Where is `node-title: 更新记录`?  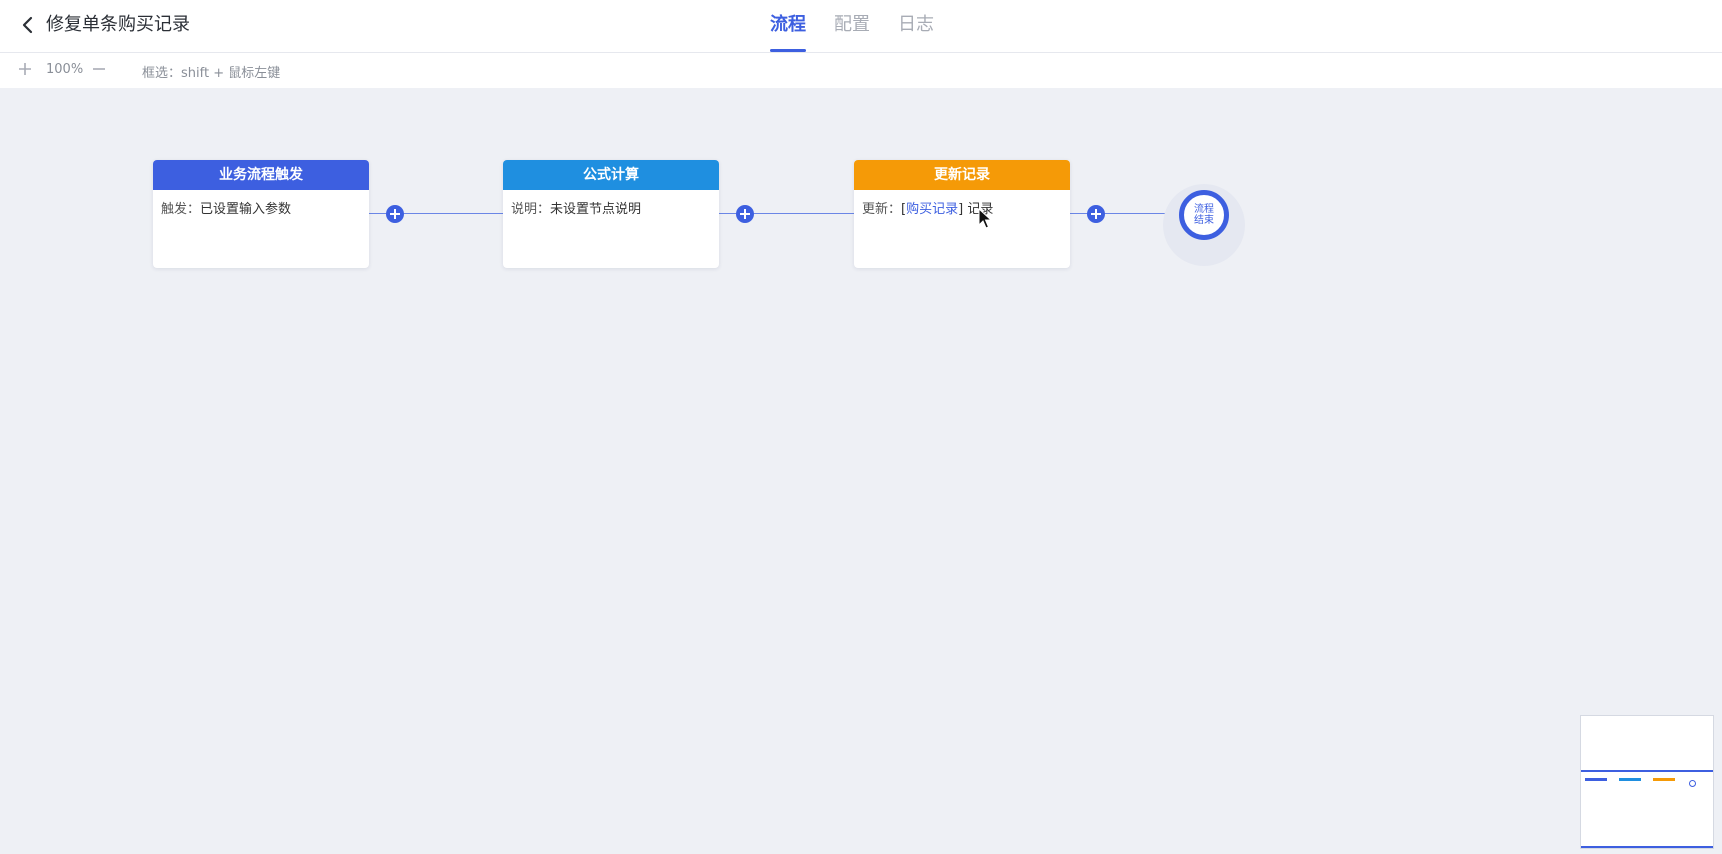
node-title: 更新记录 is located at coordinates (962, 175).